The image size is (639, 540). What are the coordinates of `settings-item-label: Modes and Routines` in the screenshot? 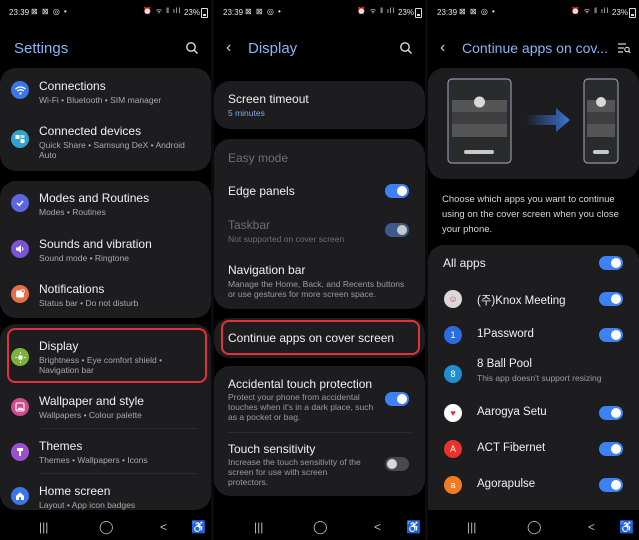 It's located at (94, 198).